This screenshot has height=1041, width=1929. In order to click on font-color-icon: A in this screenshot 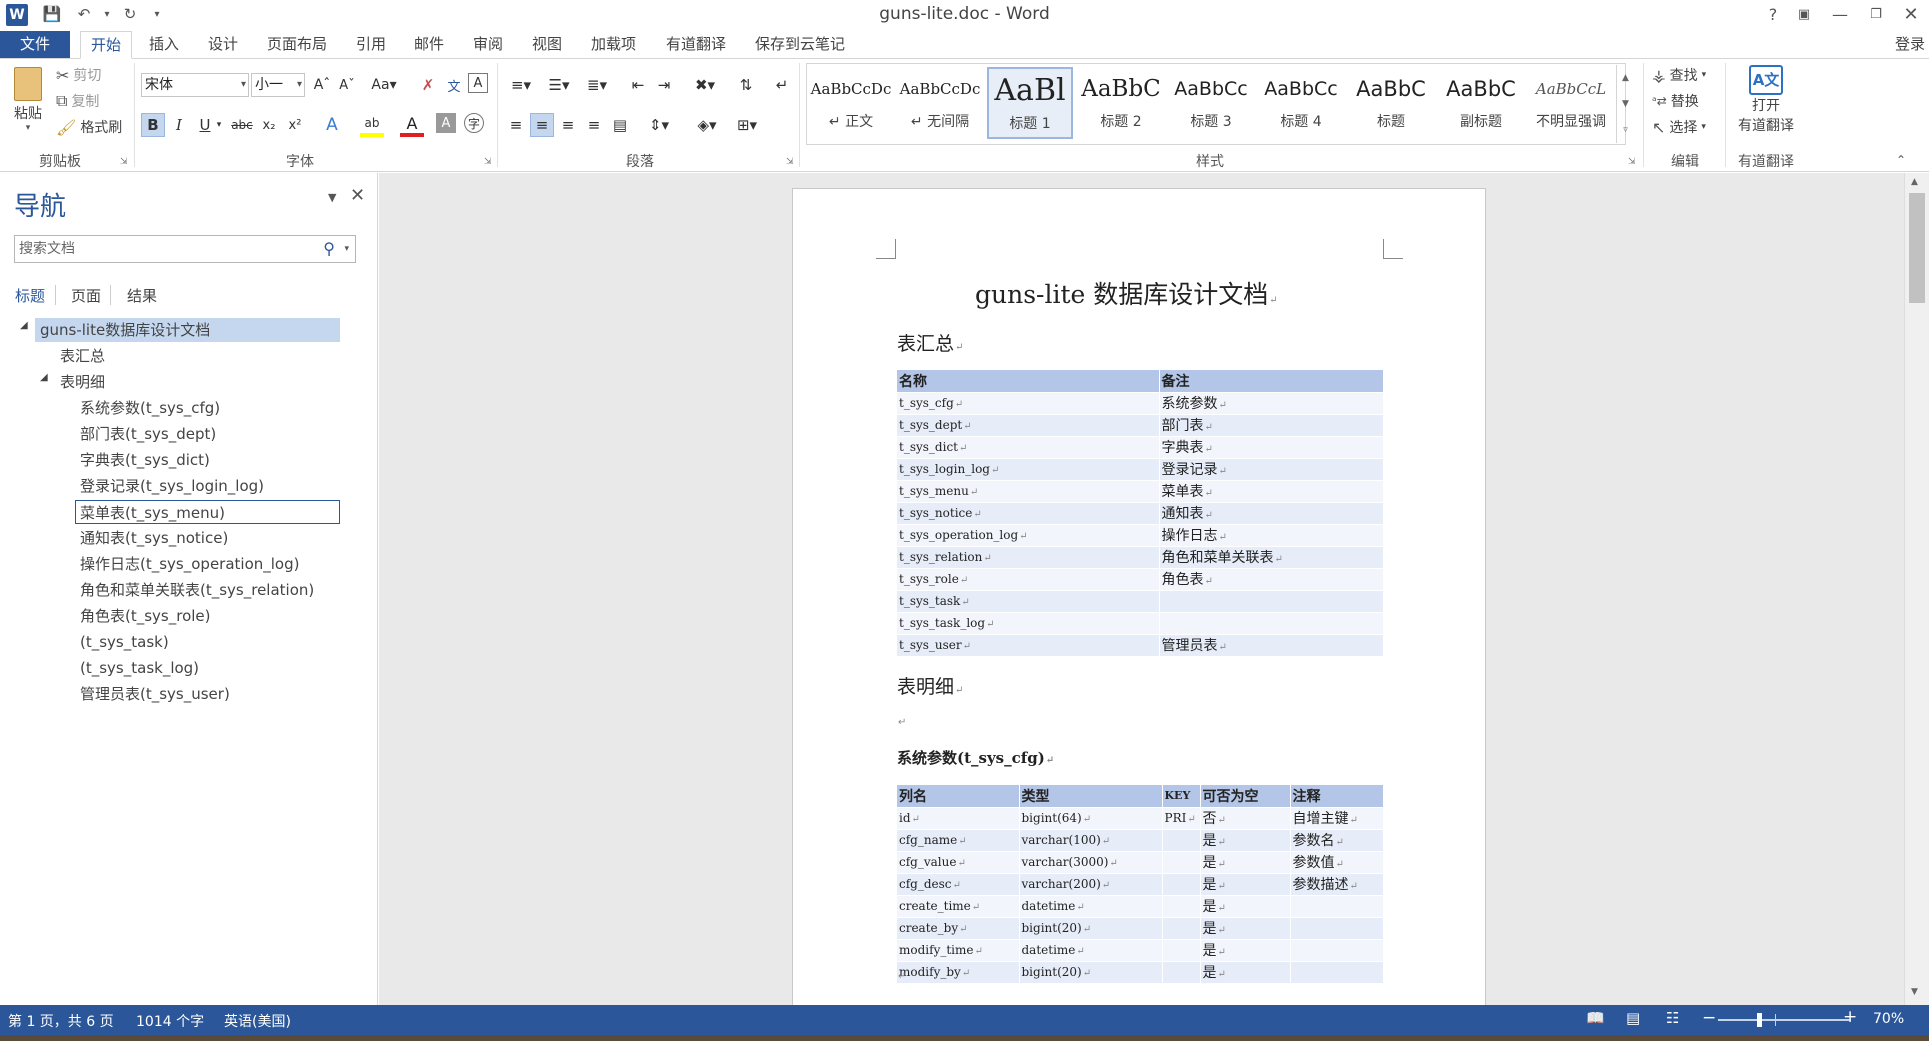, I will do `click(412, 125)`.